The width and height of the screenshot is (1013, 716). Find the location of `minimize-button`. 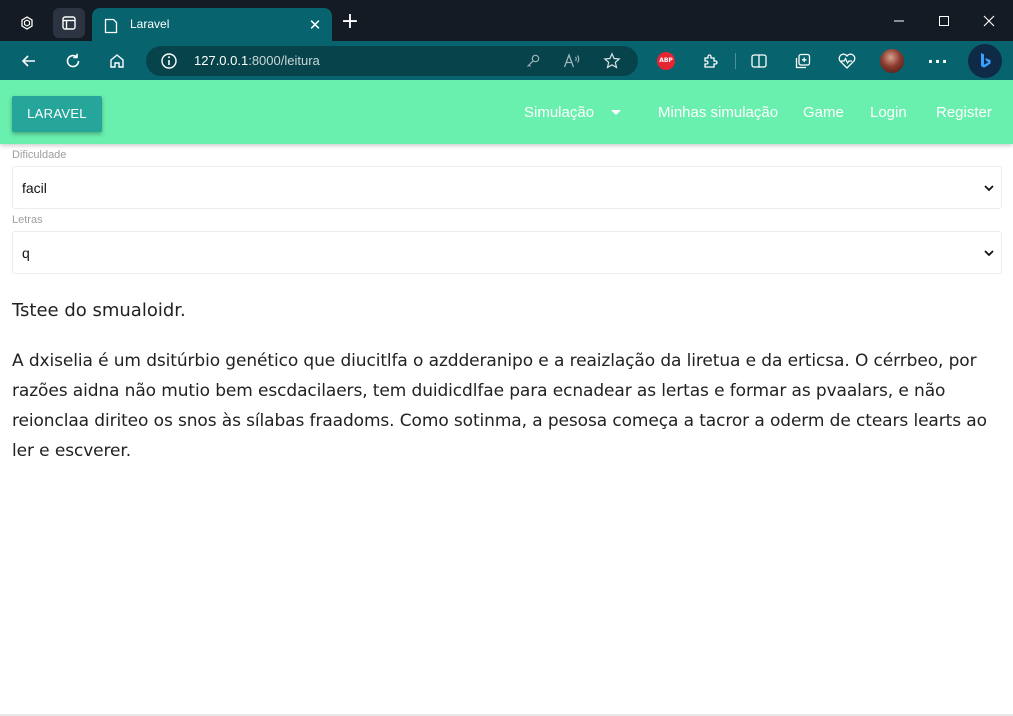

minimize-button is located at coordinates (899, 21).